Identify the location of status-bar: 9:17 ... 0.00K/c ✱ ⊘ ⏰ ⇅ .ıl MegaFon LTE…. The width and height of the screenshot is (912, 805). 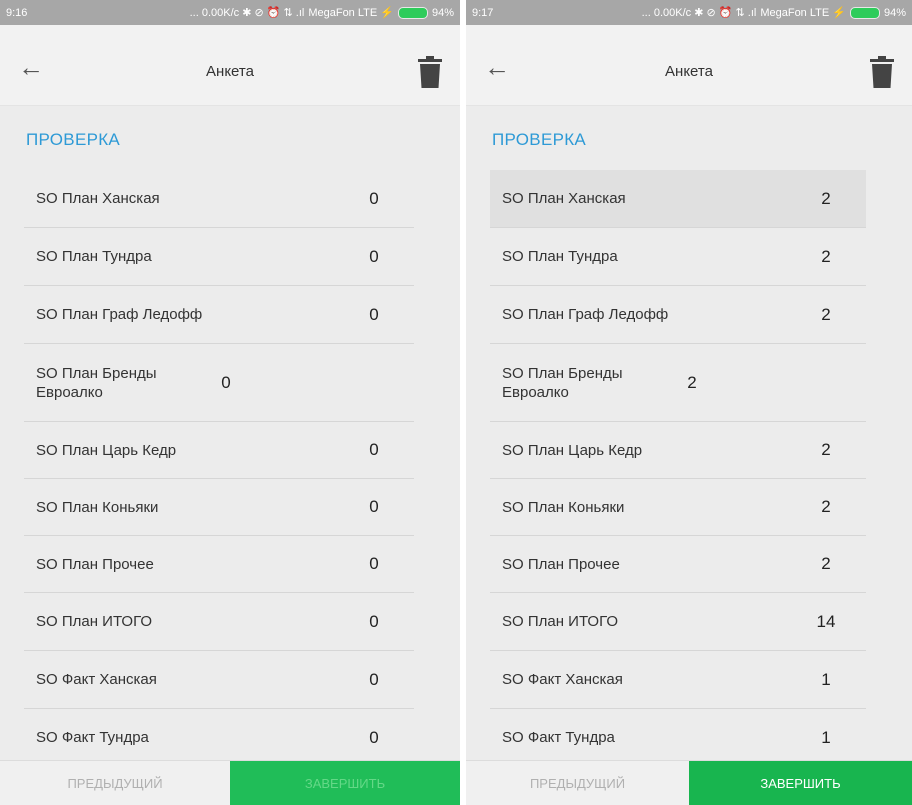
(689, 12).